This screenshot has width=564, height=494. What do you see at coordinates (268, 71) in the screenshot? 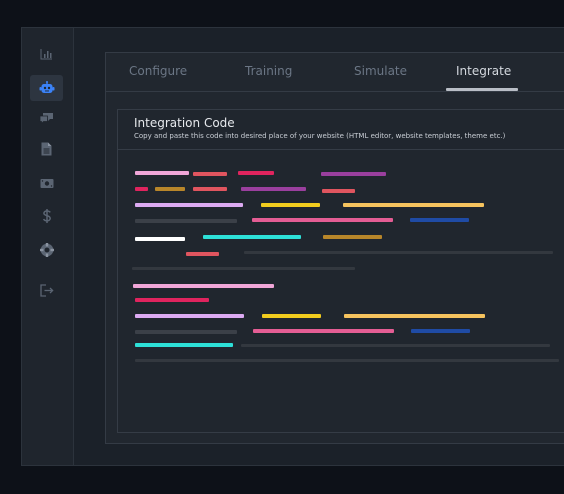
I see `tab-training: Training` at bounding box center [268, 71].